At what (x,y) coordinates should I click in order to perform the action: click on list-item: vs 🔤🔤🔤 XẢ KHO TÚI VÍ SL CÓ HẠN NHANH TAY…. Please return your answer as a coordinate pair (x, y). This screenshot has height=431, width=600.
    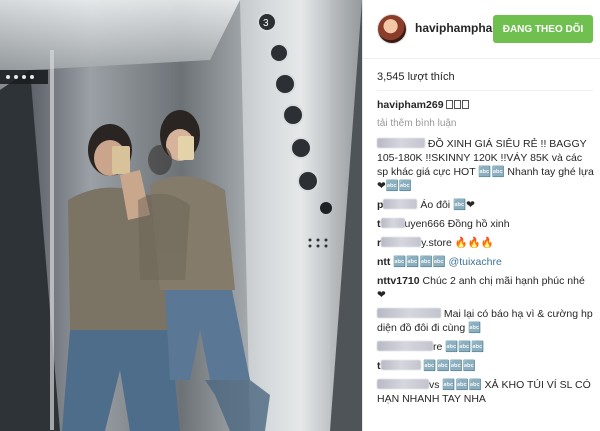
    Looking at the image, I should click on (486, 392).